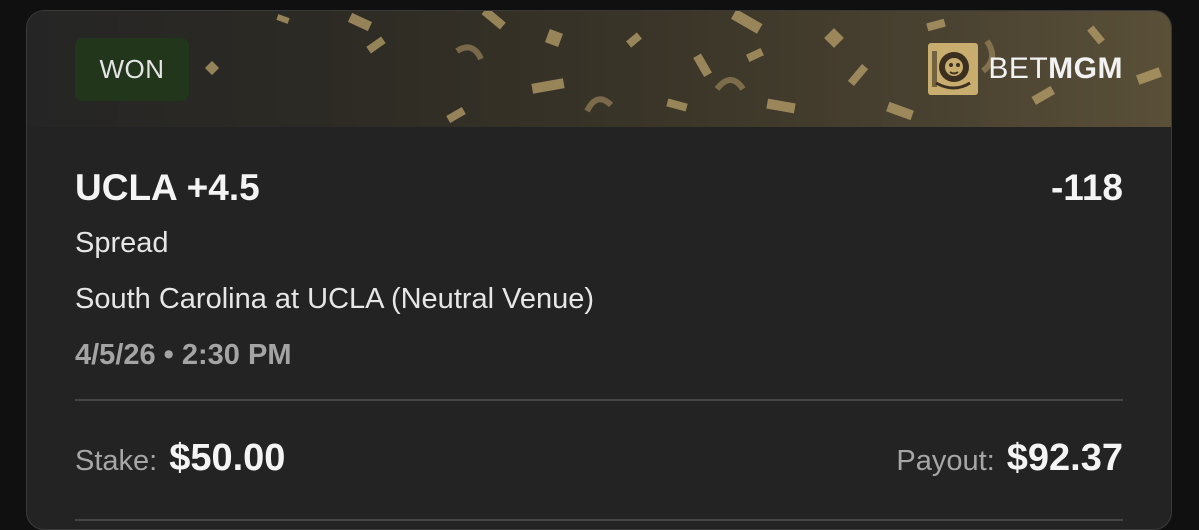  I want to click on market-type: Spread, so click(122, 243).